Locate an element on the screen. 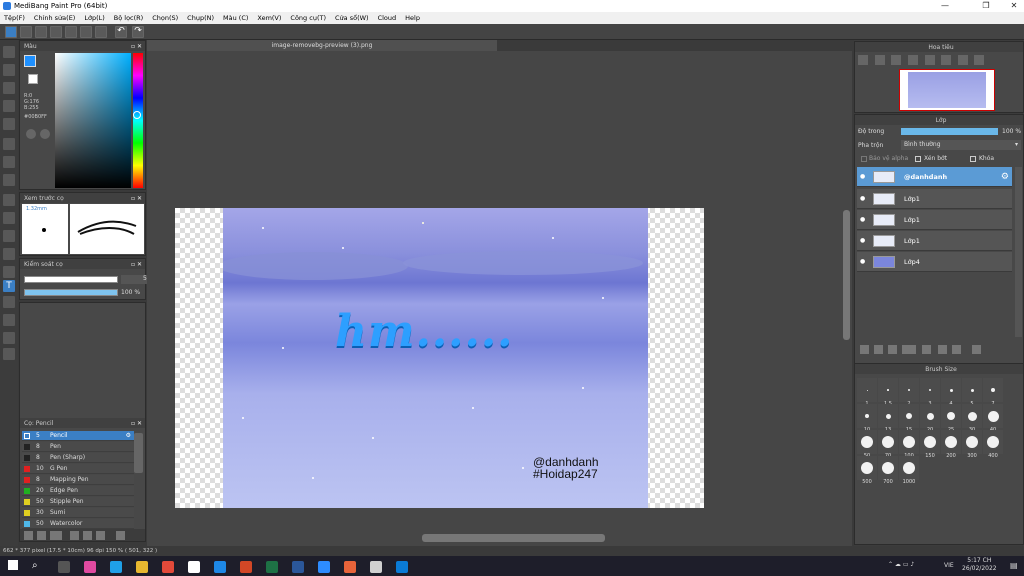  new-file-icon is located at coordinates (26, 32).